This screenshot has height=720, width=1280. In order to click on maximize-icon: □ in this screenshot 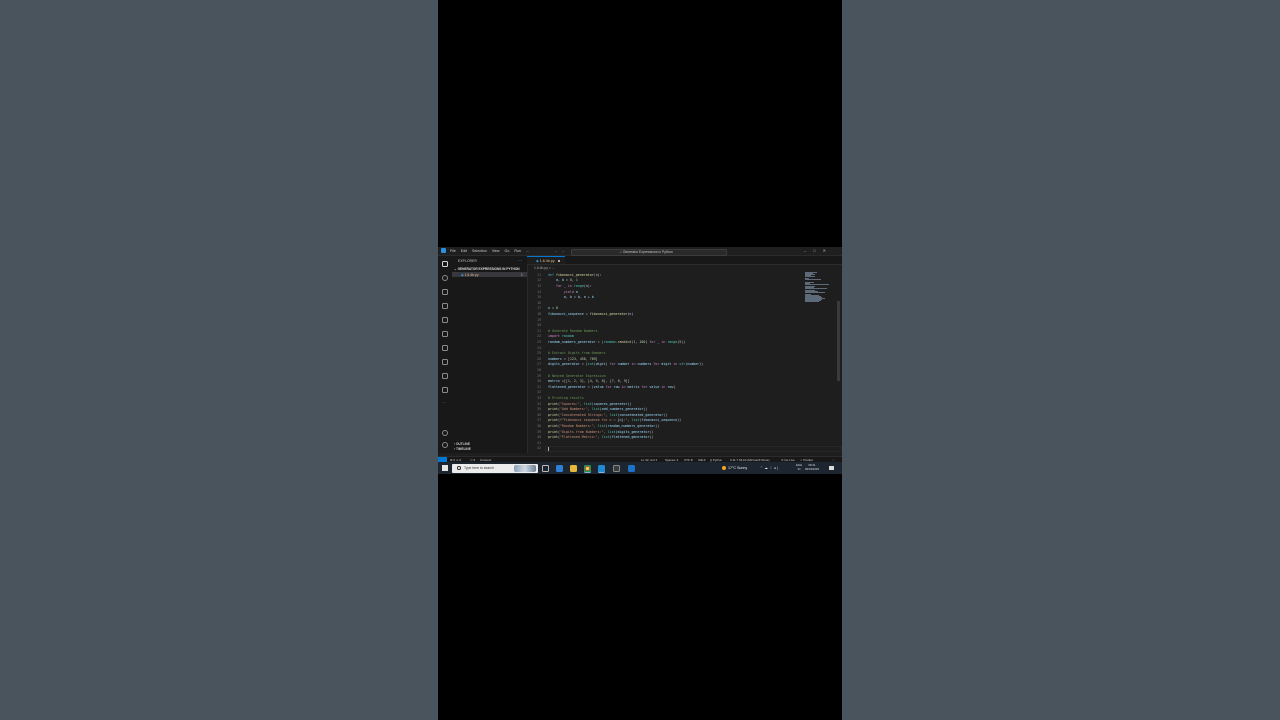, I will do `click(817, 250)`.